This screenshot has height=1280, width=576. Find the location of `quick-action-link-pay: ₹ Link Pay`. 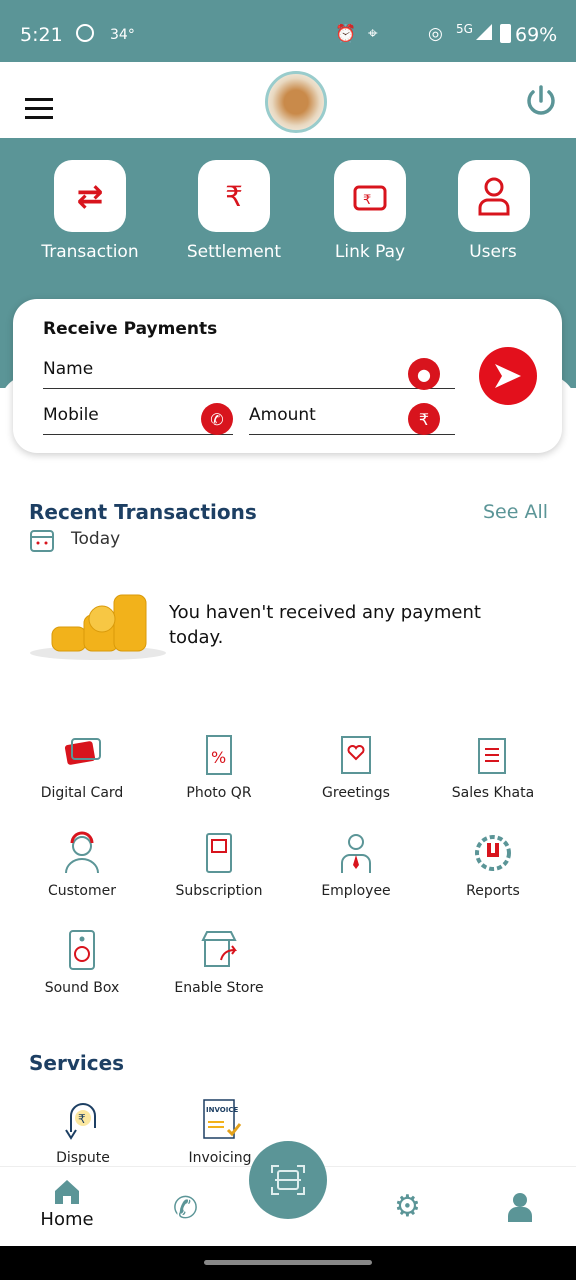

quick-action-link-pay: ₹ Link Pay is located at coordinates (370, 211).